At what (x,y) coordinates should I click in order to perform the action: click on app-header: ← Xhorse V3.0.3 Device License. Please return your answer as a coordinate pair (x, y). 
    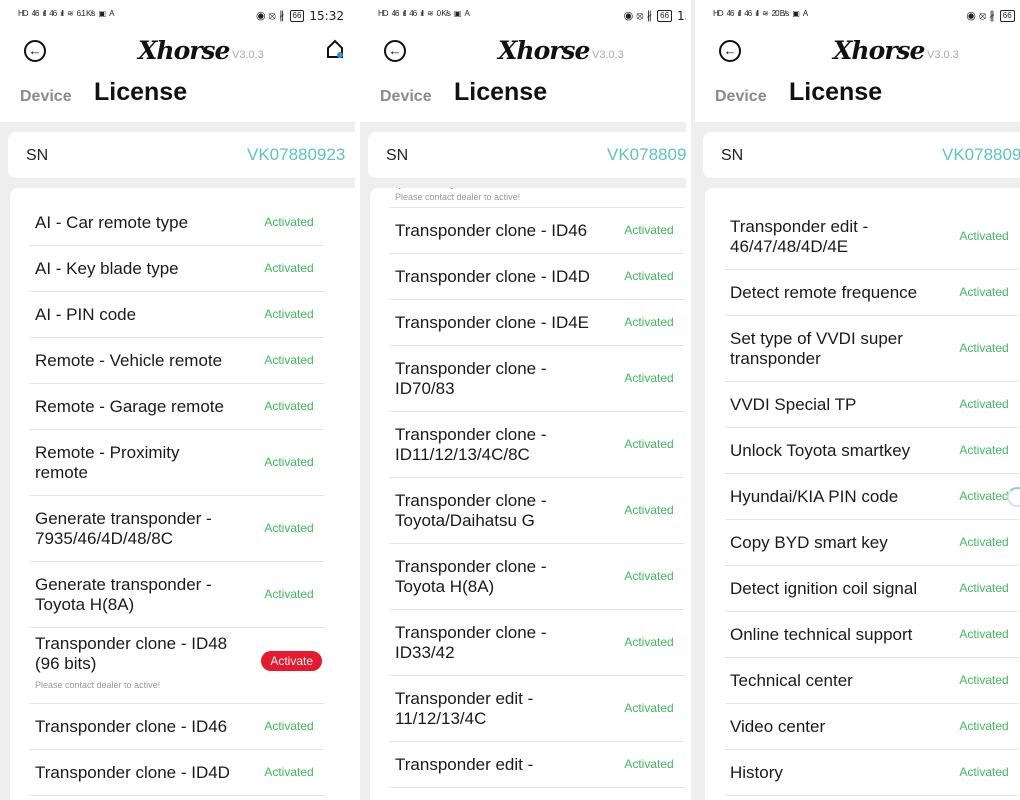
    Looking at the image, I should click on (857, 78).